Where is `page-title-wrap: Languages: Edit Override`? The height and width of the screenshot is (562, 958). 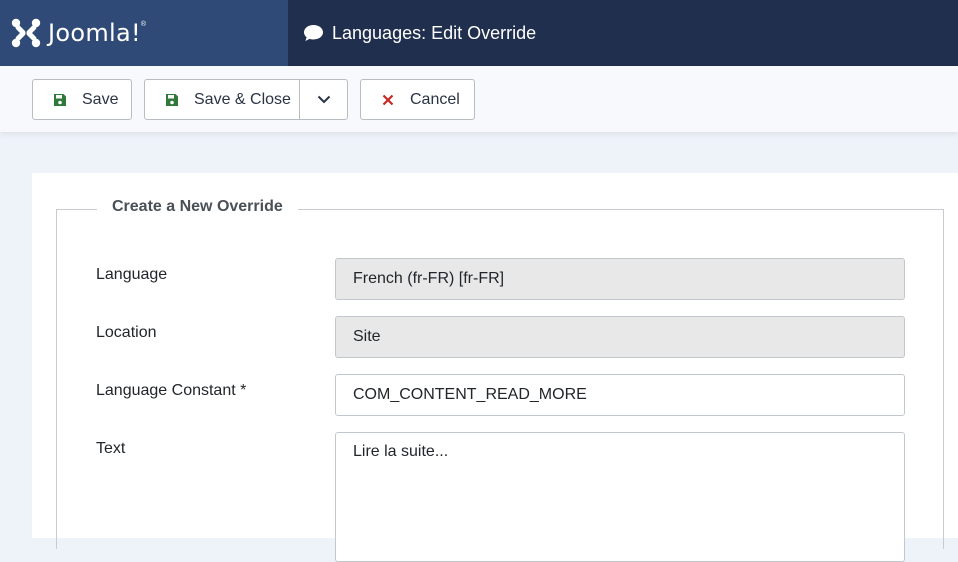 page-title-wrap: Languages: Edit Override is located at coordinates (419, 33).